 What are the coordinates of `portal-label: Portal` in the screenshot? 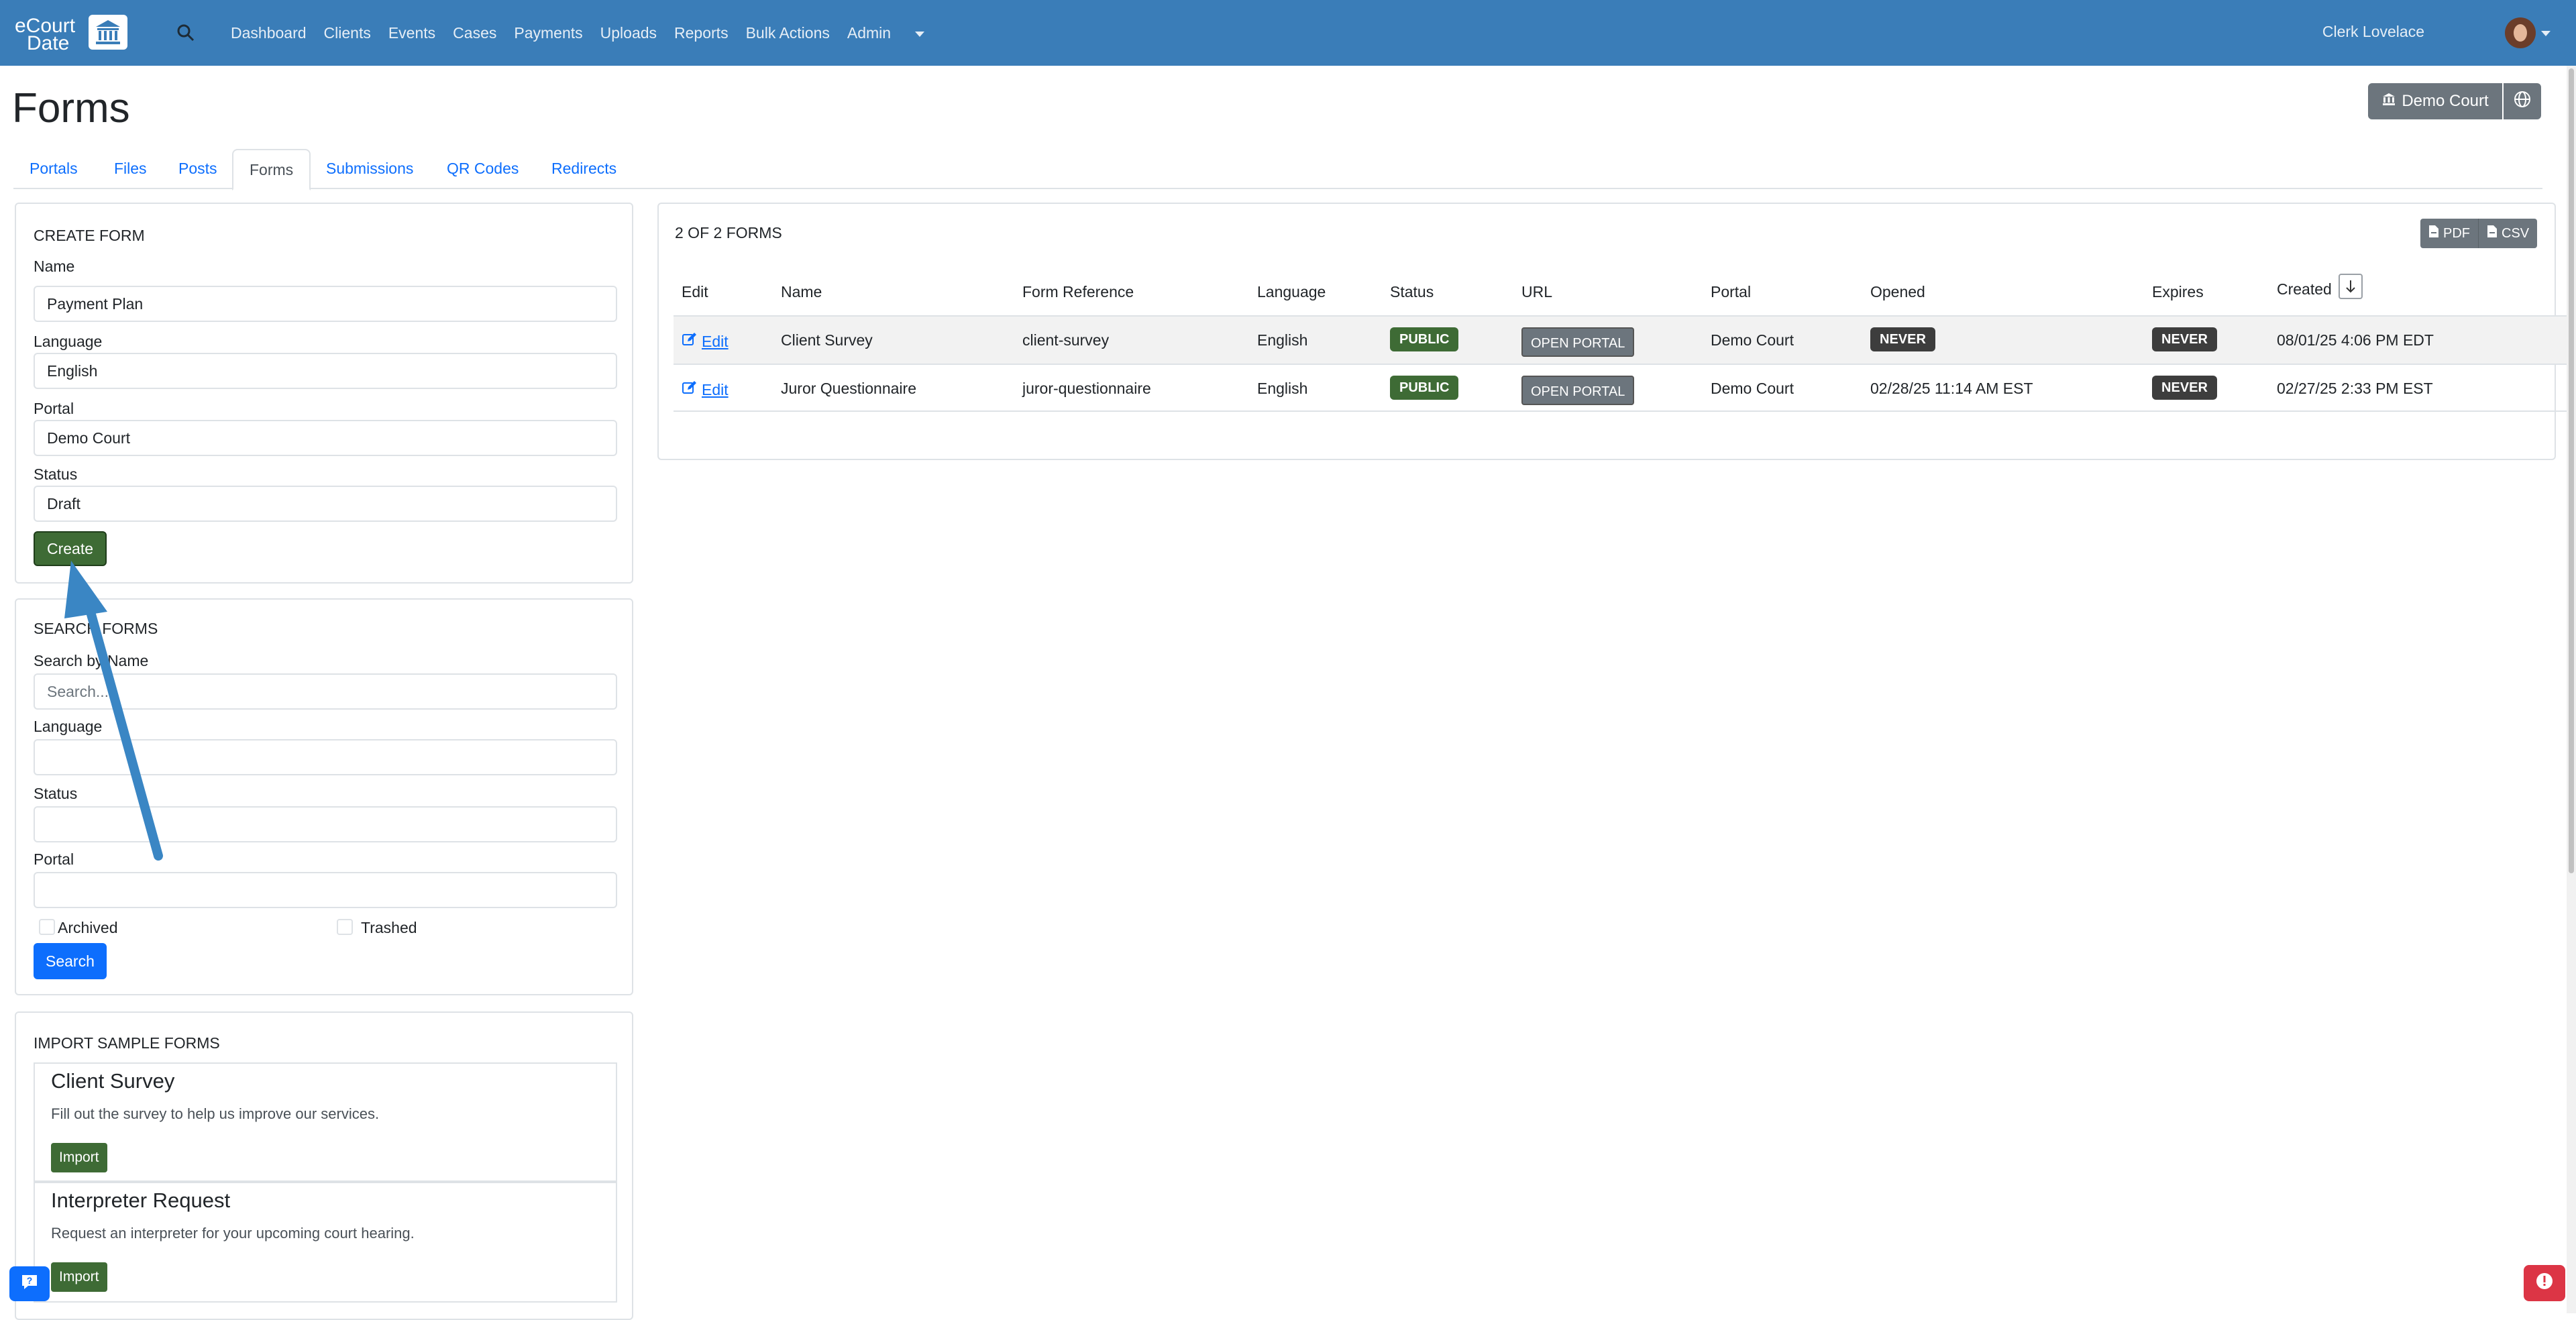 It's located at (54, 408).